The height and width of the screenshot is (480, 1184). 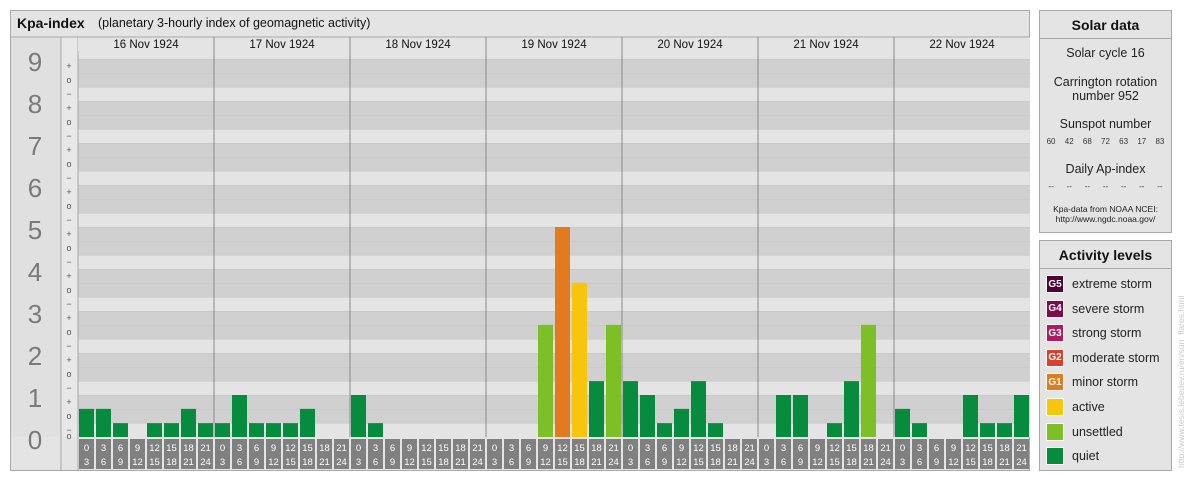 What do you see at coordinates (35, 104) in the screenshot?
I see `y-tick-label: 8` at bounding box center [35, 104].